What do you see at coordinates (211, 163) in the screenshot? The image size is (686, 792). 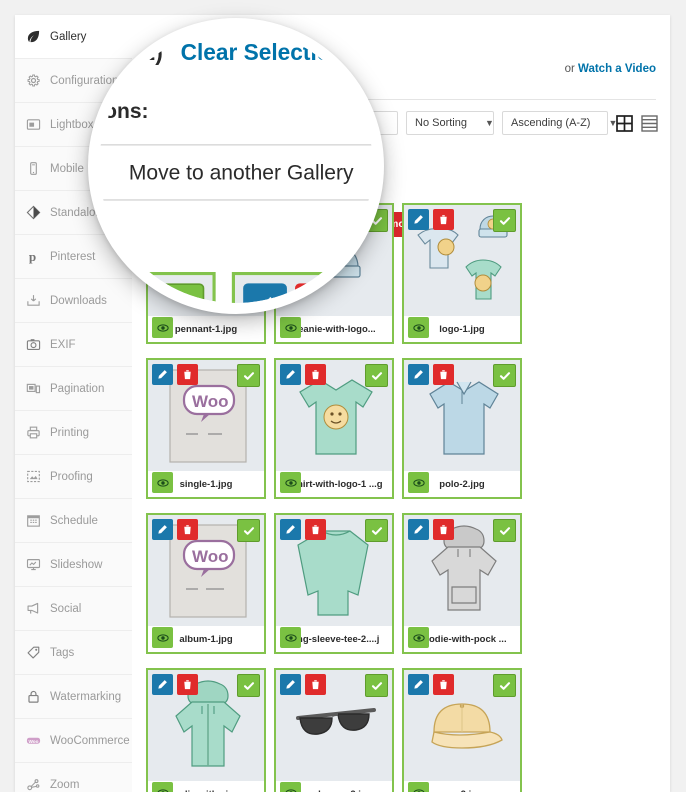 I see `selected-count-label: Selected (22)` at bounding box center [211, 163].